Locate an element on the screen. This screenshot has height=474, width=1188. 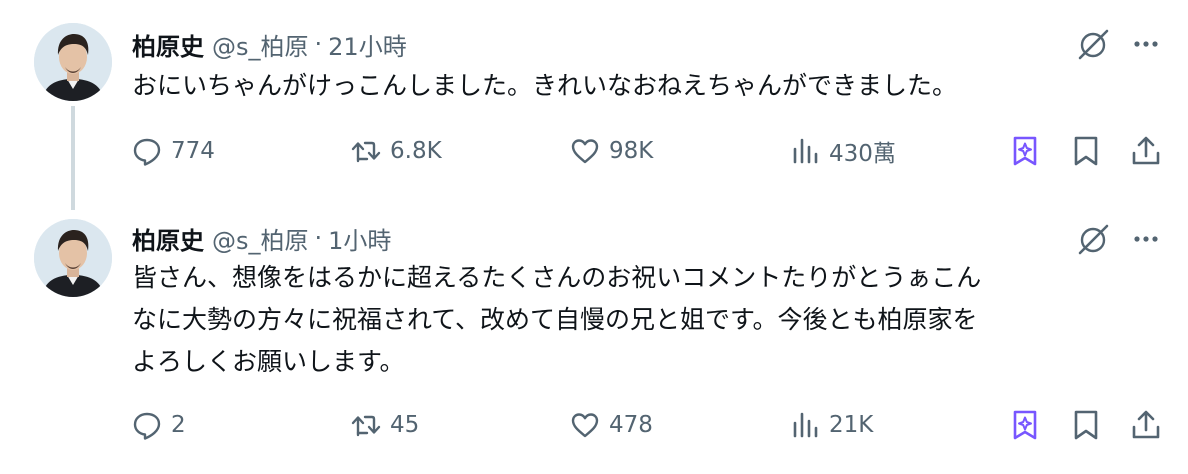
tweet-text-line: 皆さん、想像をはるかに超えるたくさんのお祝いコメントたりがとうぁこん is located at coordinates (557, 277).